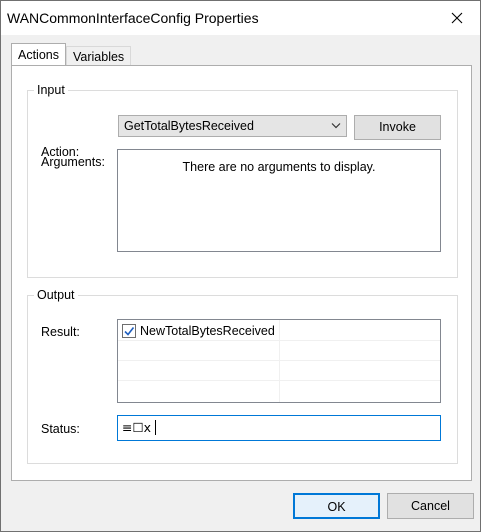 The width and height of the screenshot is (481, 532). Describe the element at coordinates (51, 90) in the screenshot. I see `input-group-legend: Input` at that location.